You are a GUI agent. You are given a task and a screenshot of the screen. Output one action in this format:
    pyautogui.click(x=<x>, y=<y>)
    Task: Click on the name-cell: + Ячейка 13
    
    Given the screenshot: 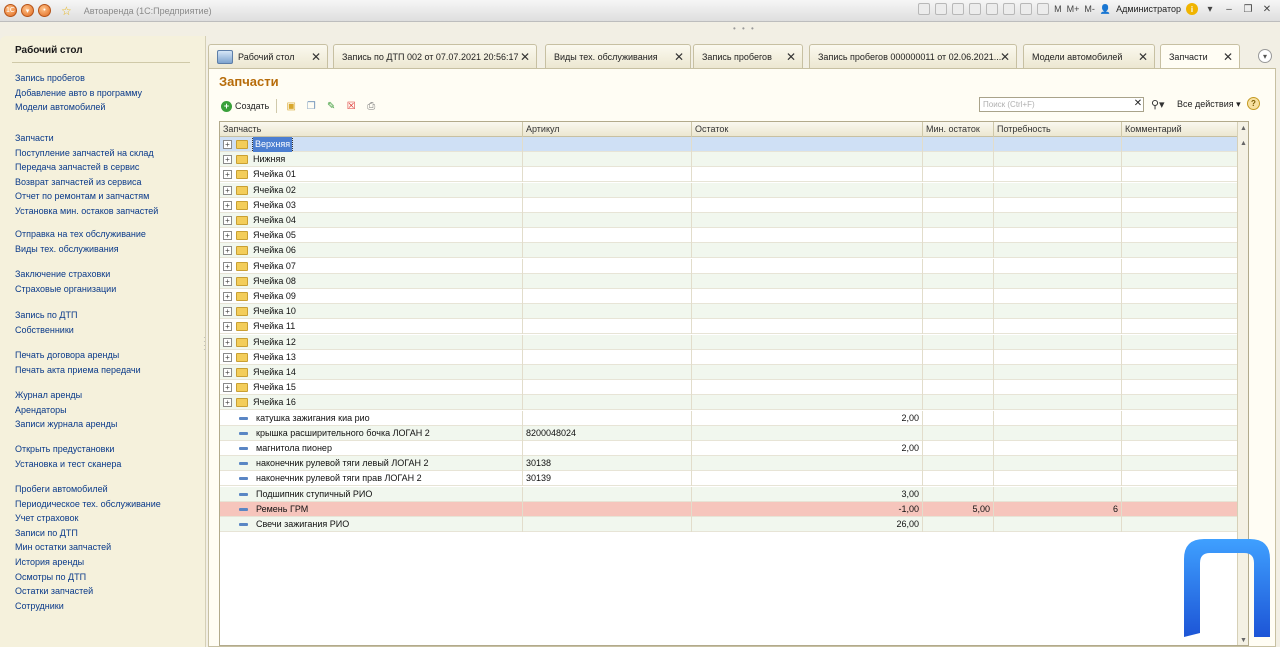 What is the action you would take?
    pyautogui.click(x=371, y=357)
    